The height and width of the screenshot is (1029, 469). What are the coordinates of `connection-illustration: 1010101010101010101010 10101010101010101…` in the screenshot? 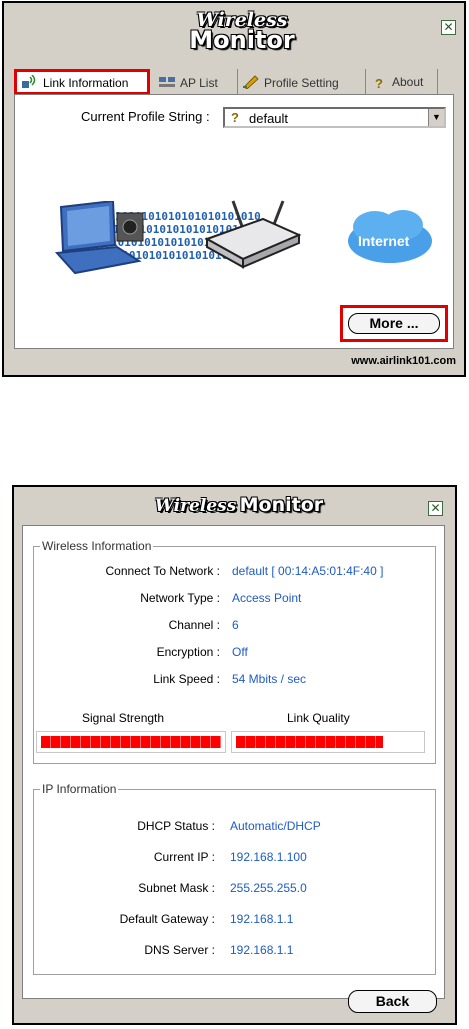 It's located at (243, 244).